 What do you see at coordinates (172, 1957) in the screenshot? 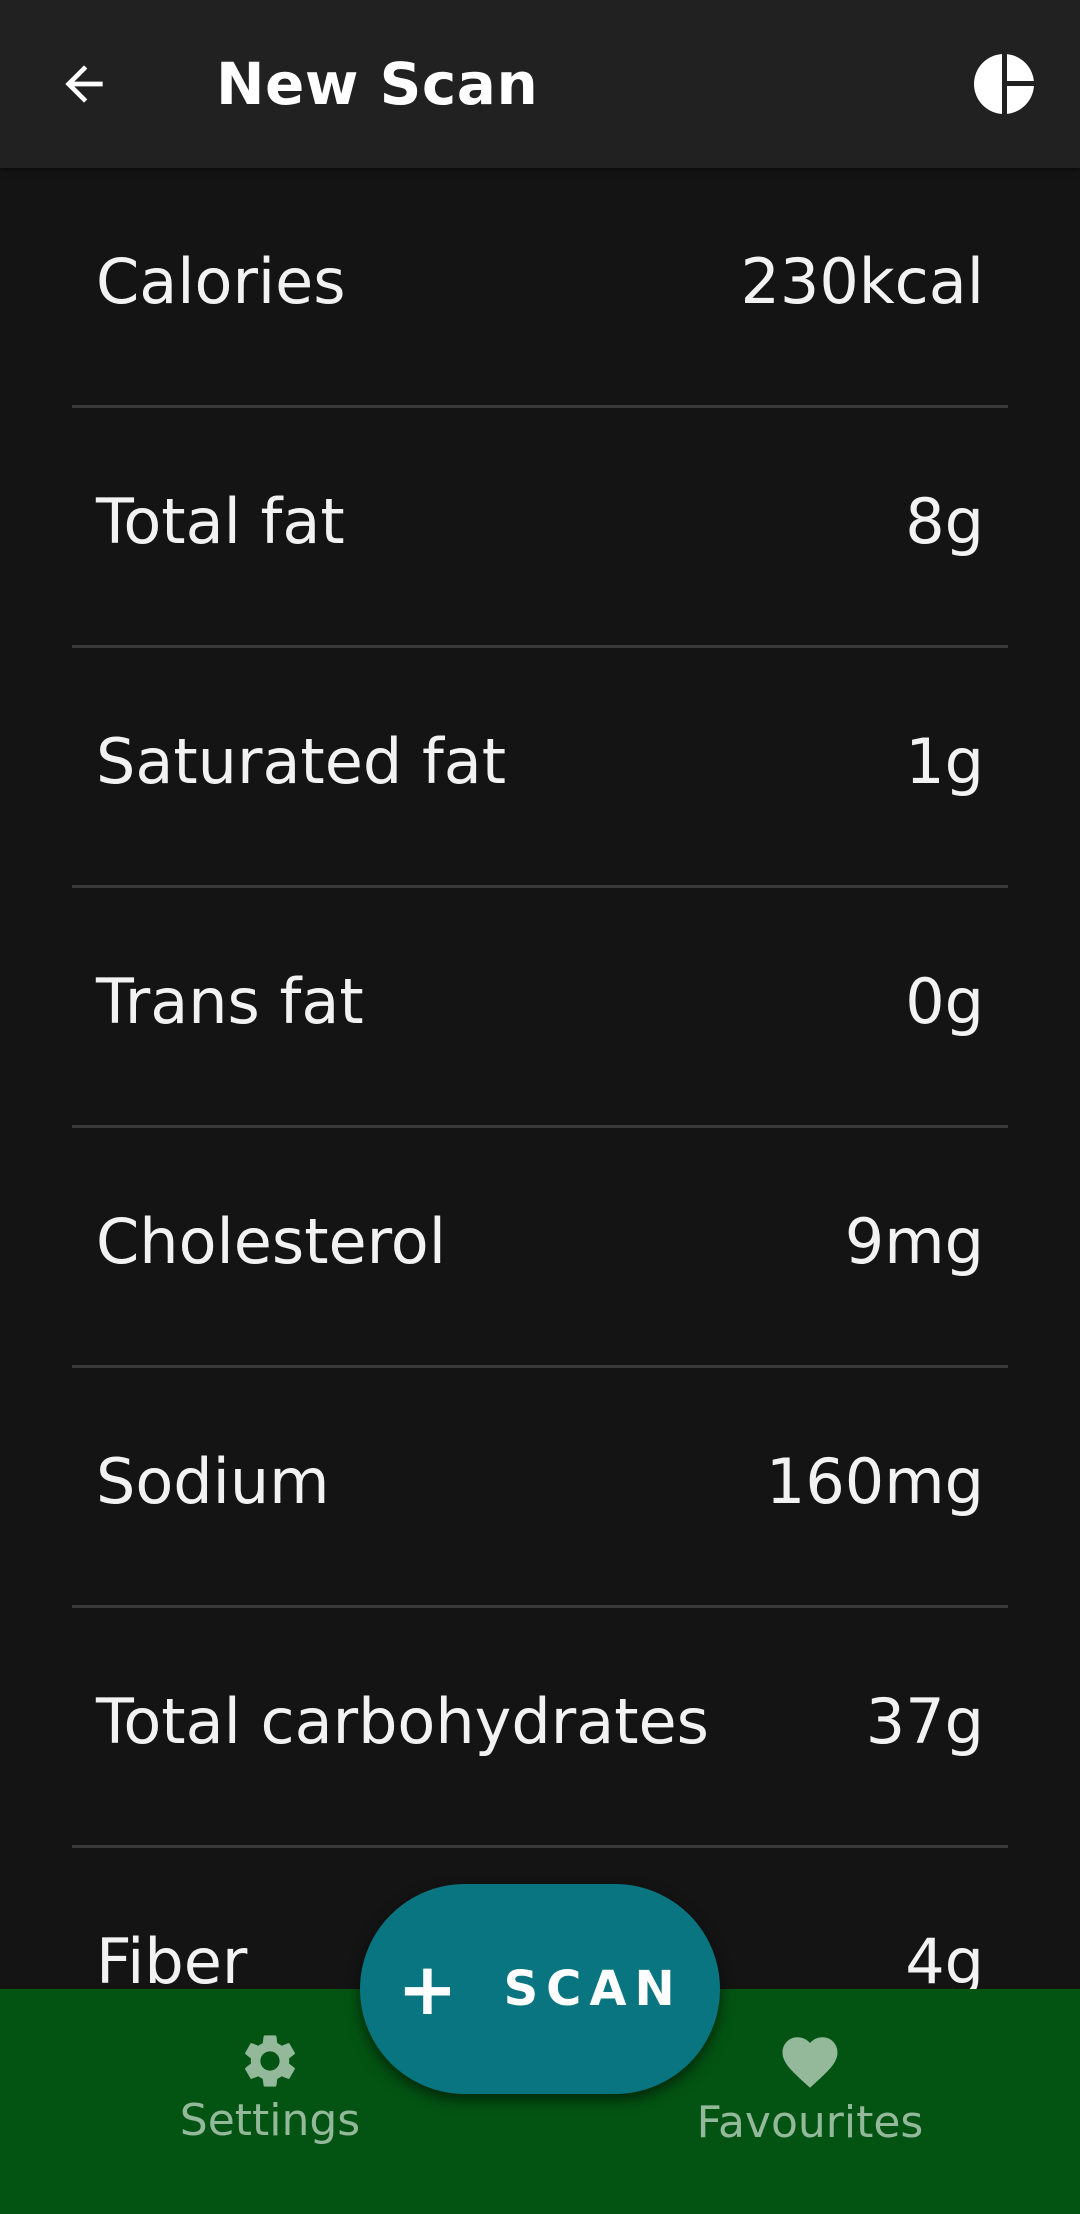
I see `nutrient-label: Fiber` at bounding box center [172, 1957].